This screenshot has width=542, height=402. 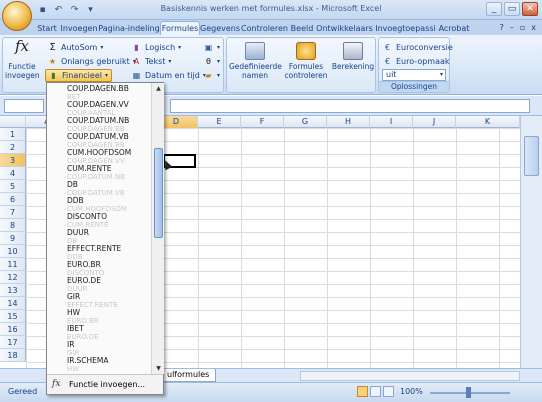 I want to click on euro-format-button: € Euro-opmaak, so click(x=416, y=61).